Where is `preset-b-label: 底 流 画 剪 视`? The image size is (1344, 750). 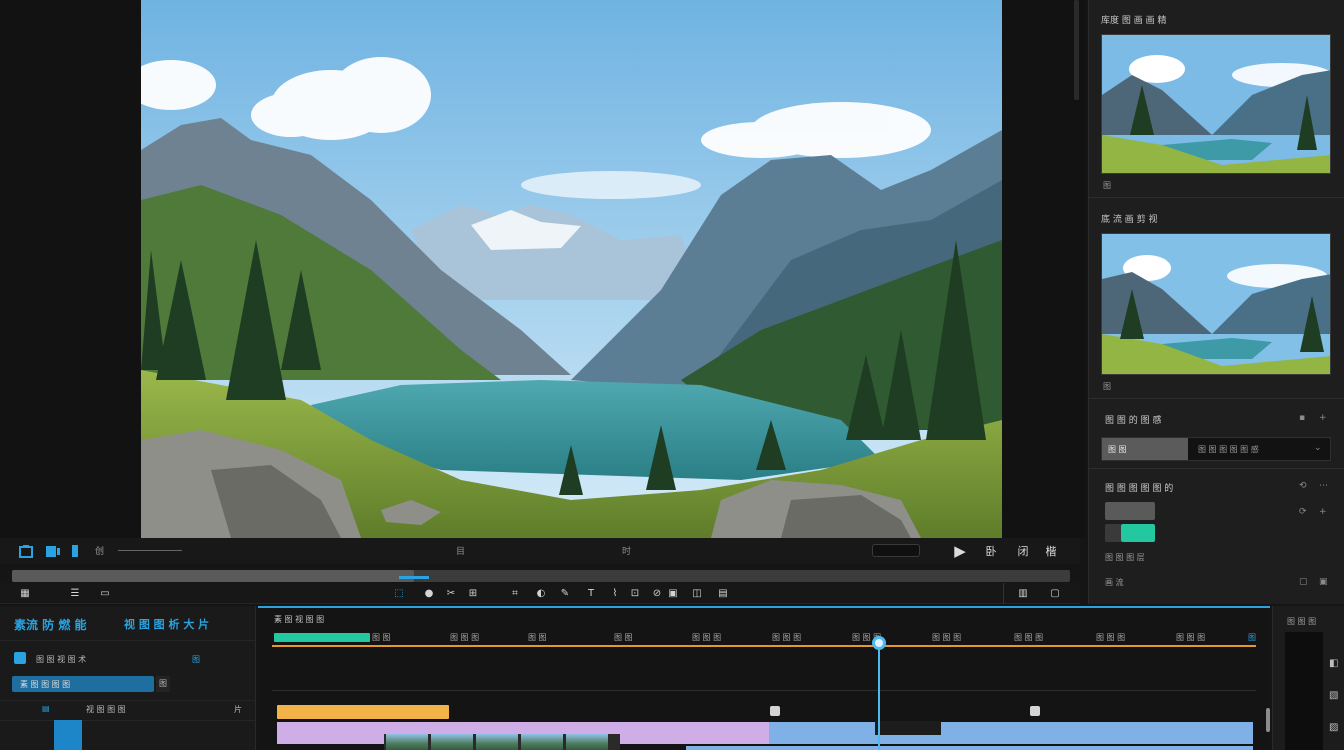 preset-b-label: 底 流 画 剪 视 is located at coordinates (1129, 220).